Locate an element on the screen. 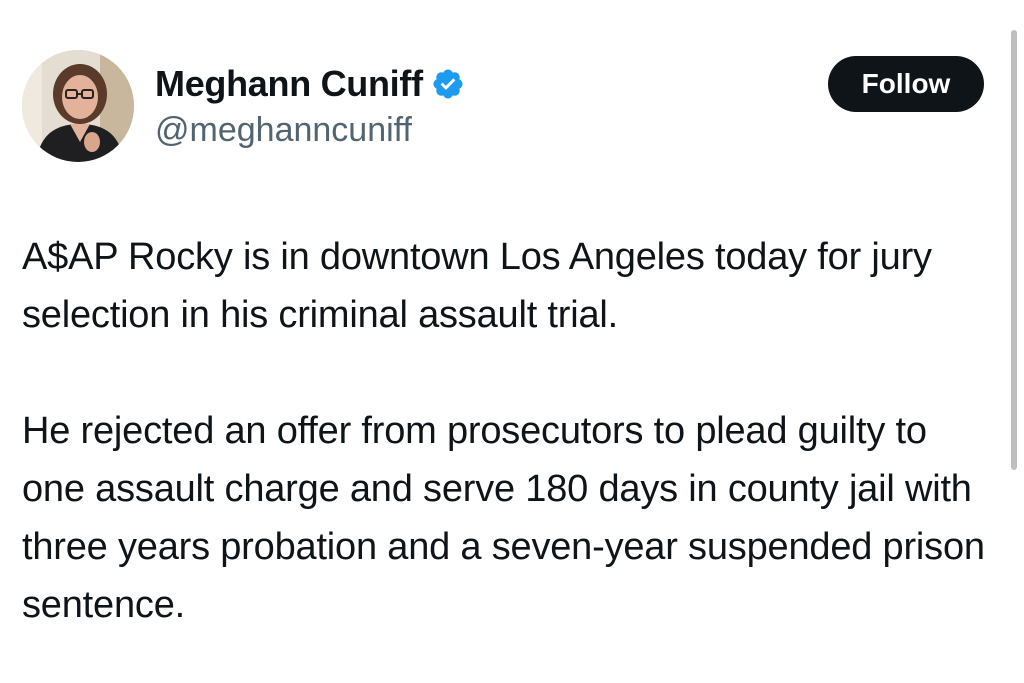 The width and height of the screenshot is (1024, 683). profile-photo-icon is located at coordinates (78, 106).